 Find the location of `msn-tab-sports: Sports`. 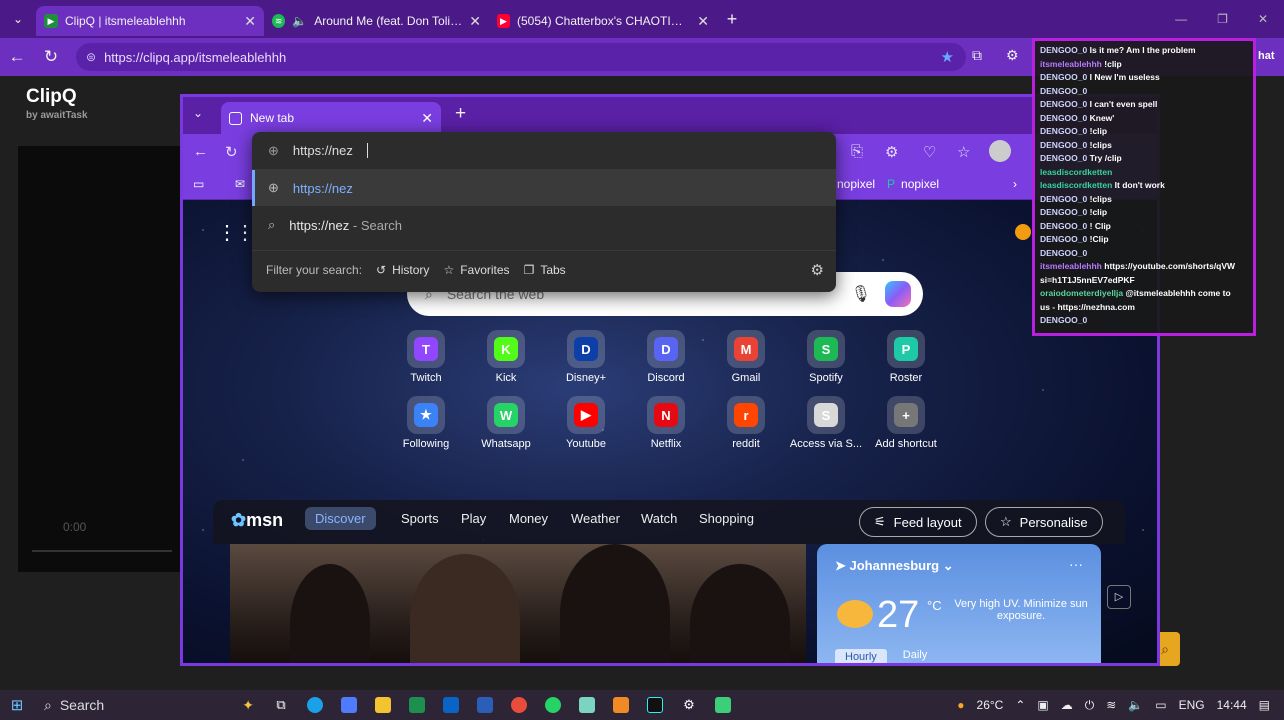

msn-tab-sports: Sports is located at coordinates (420, 518).